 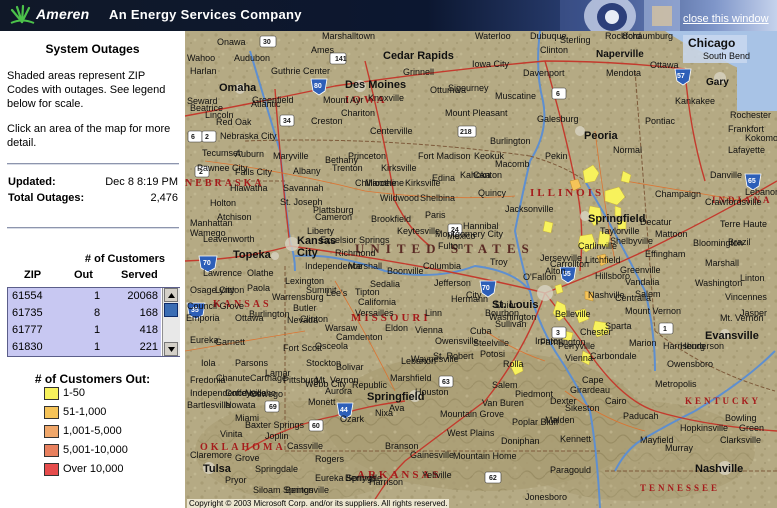 I want to click on svg-text: 60, so click(x=316, y=426).